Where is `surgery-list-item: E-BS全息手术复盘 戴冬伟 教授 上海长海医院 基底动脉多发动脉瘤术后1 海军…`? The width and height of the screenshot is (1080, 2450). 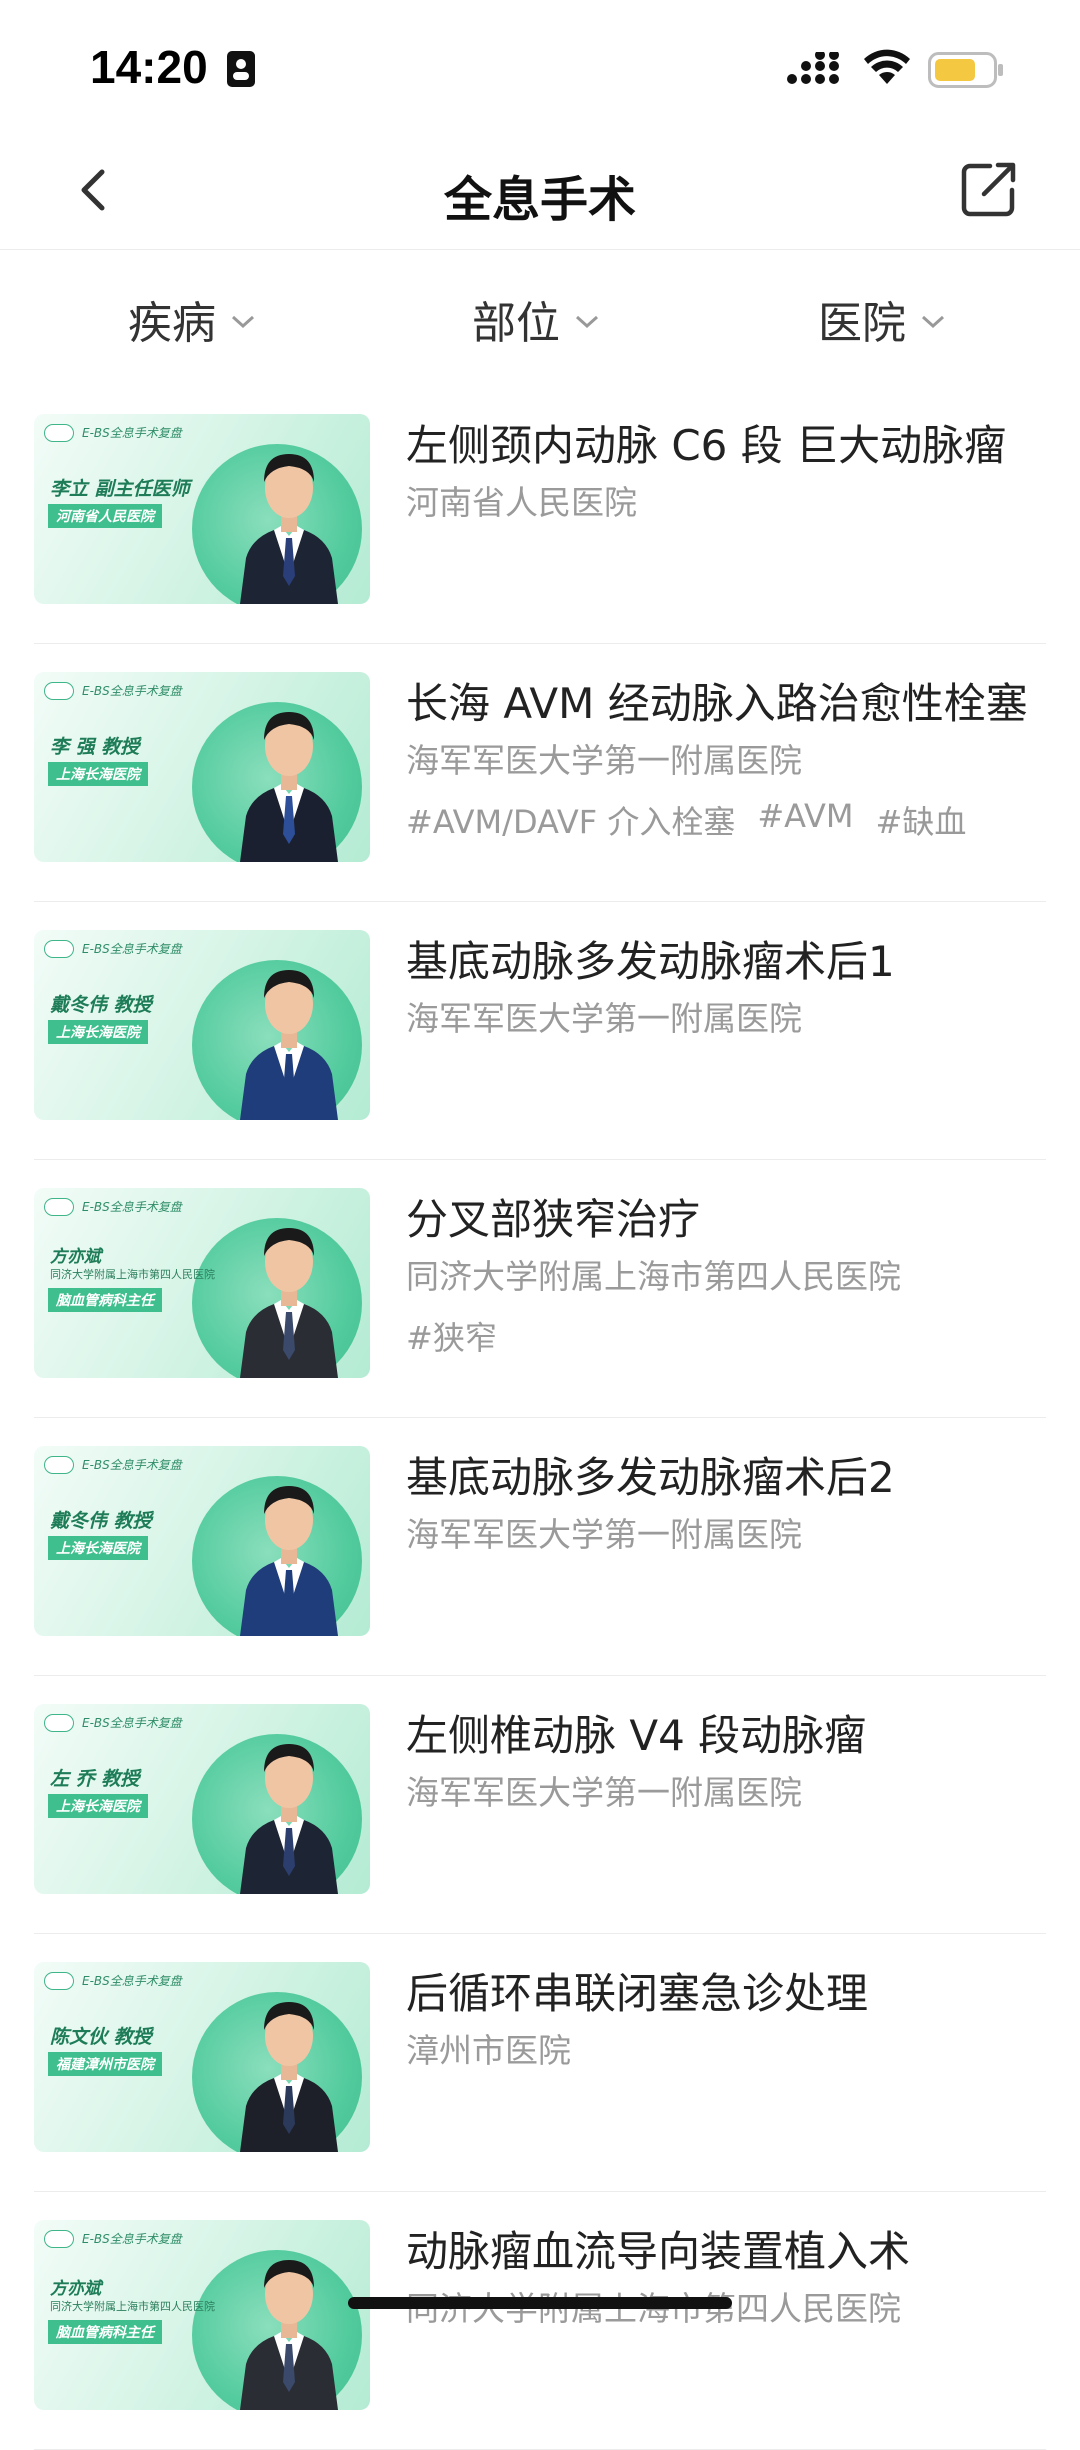 surgery-list-item: E-BS全息手术复盘 戴冬伟 教授 上海长海医院 基底动脉多发动脉瘤术后1 海军… is located at coordinates (540, 1031).